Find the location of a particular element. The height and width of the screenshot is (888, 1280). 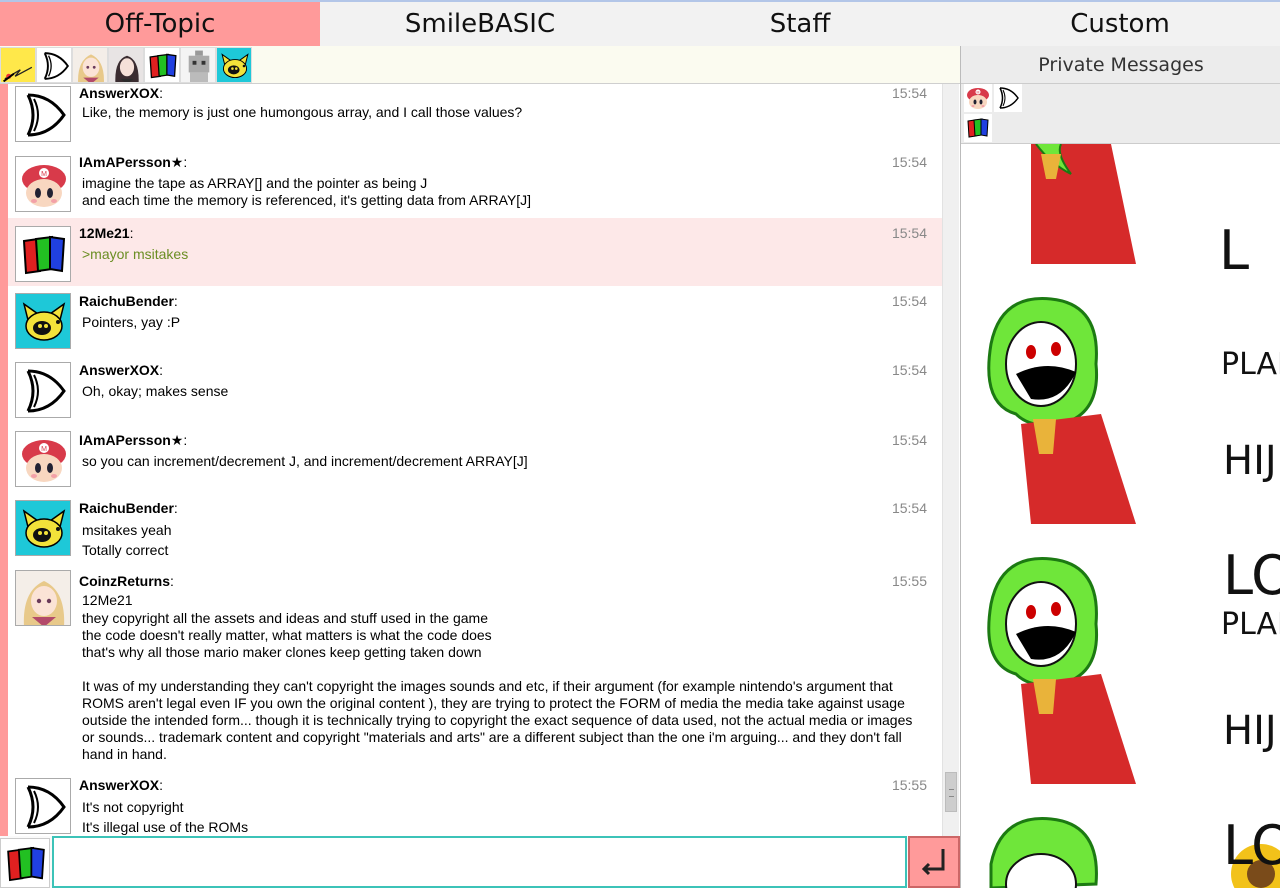

tab-smilebasic: SmileBASIC is located at coordinates (480, 24).